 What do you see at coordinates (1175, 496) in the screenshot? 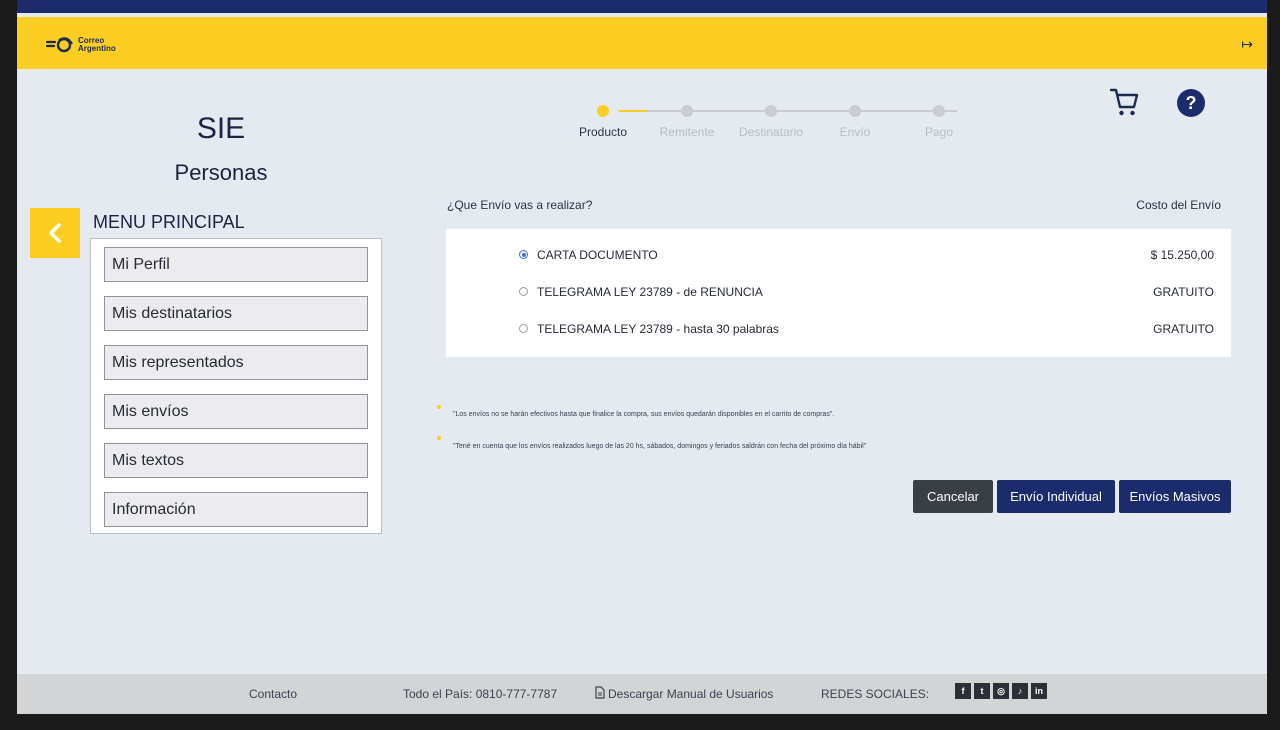
I see `bulk-shipment-button: Envíos Masivos` at bounding box center [1175, 496].